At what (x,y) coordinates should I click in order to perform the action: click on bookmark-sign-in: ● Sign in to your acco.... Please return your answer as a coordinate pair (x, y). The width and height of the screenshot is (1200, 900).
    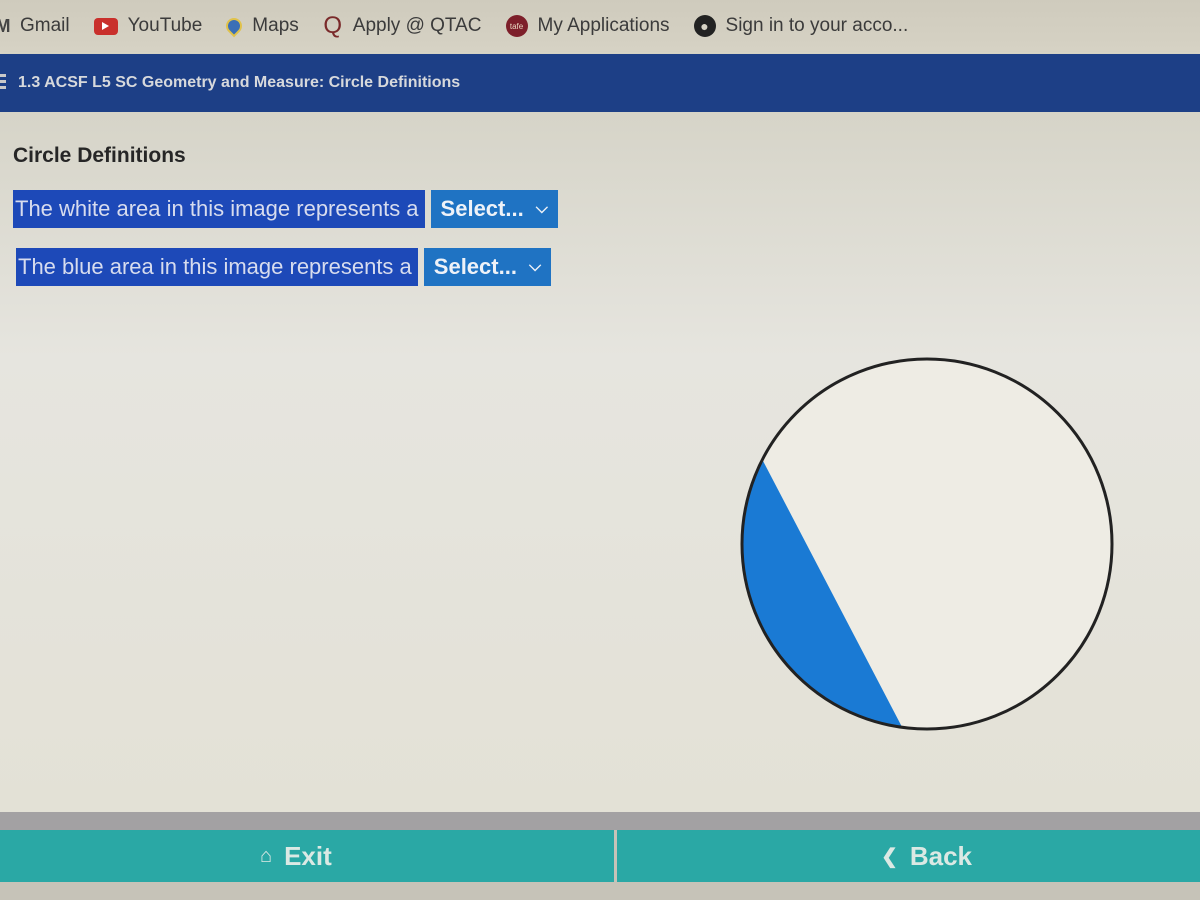
    Looking at the image, I should click on (801, 26).